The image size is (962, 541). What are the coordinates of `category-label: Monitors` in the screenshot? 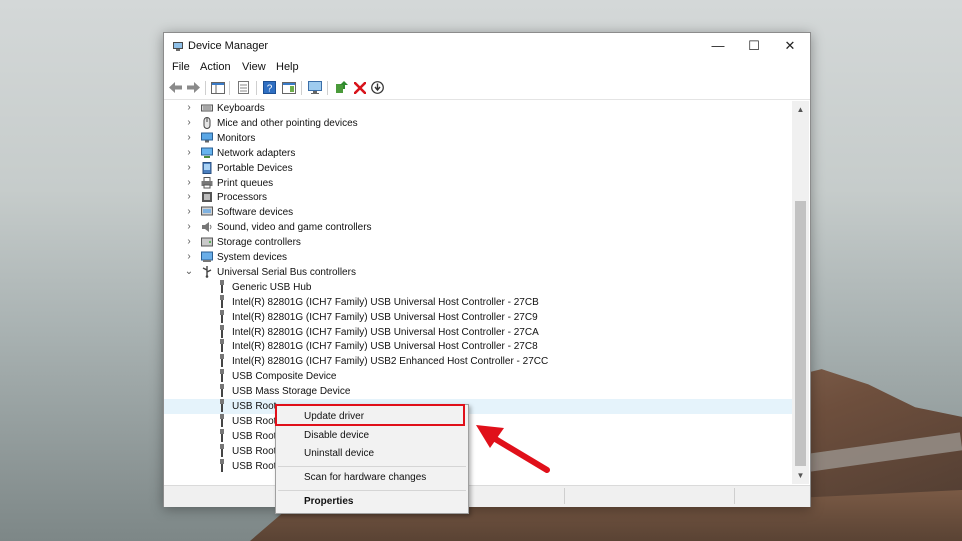 It's located at (236, 138).